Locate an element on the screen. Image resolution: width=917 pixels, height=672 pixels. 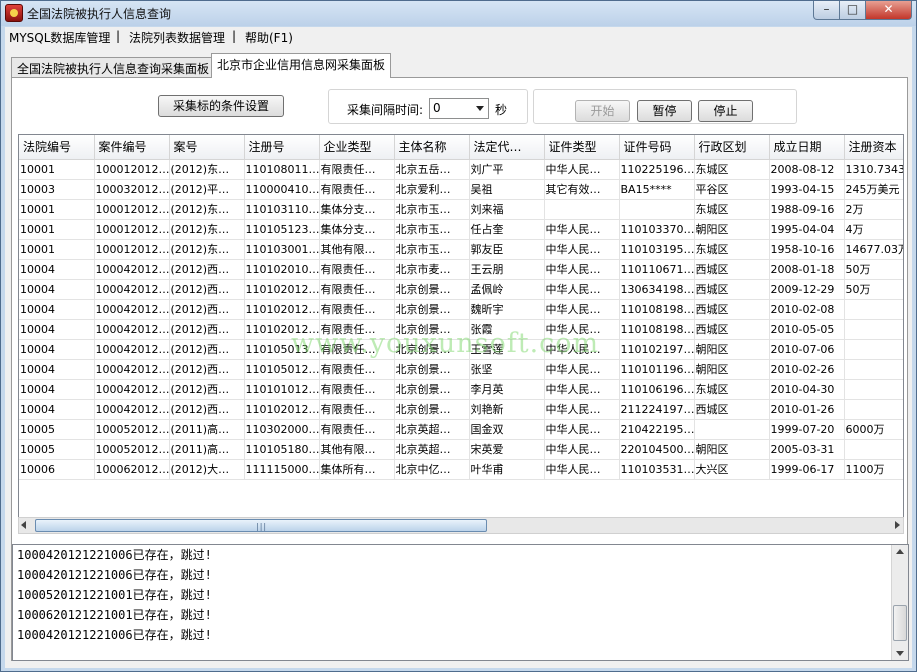
tab-beijing-credit: 北京市企业信用信息网采集面板 is located at coordinates (301, 65).